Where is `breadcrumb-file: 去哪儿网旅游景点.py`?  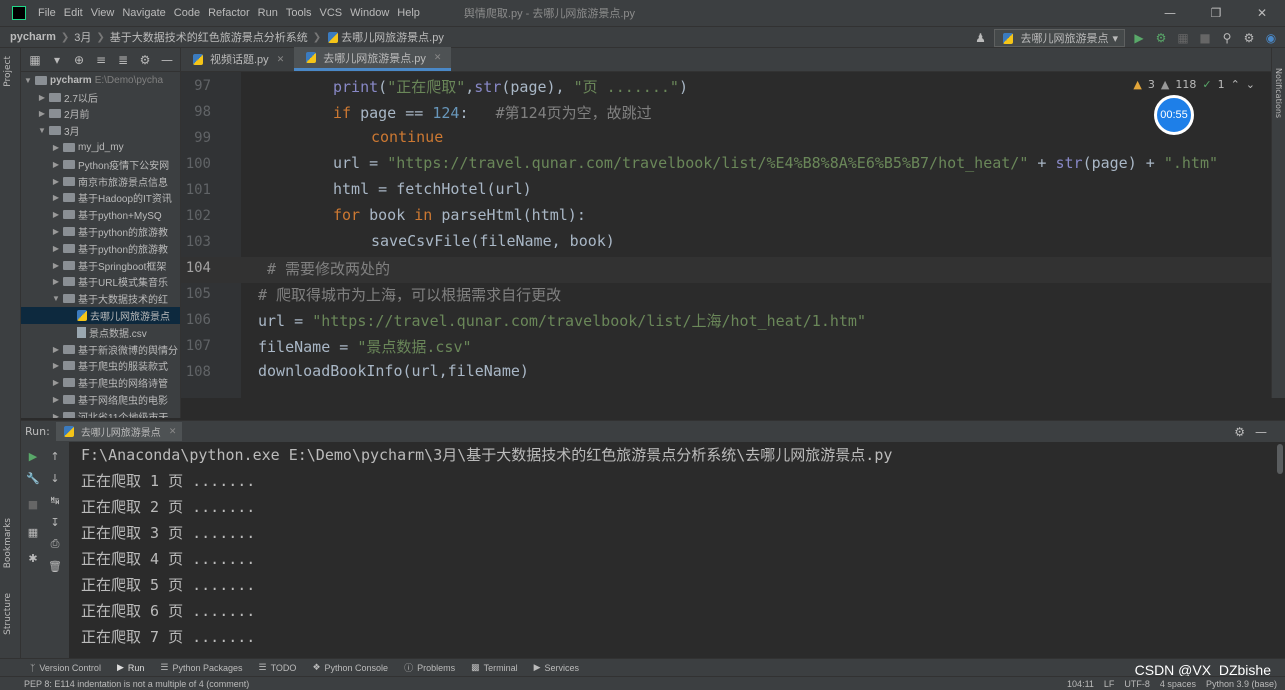 breadcrumb-file: 去哪儿网旅游景点.py is located at coordinates (392, 37).